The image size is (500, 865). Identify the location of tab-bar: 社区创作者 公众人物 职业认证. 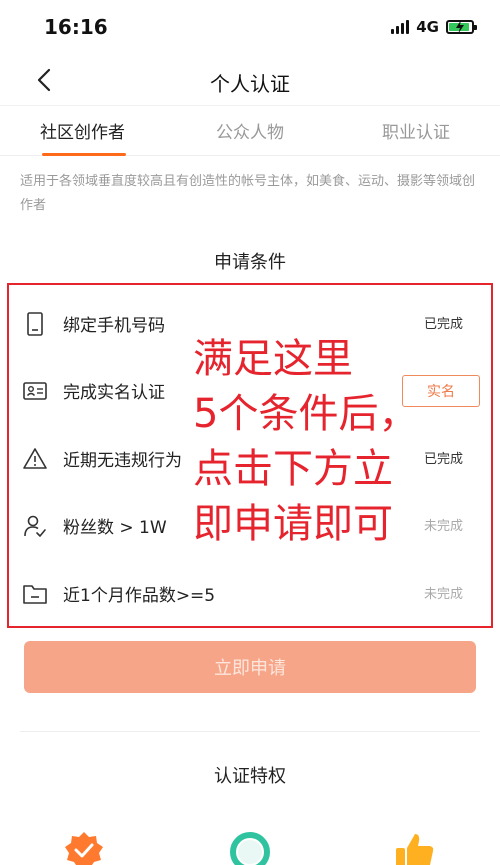
(250, 131).